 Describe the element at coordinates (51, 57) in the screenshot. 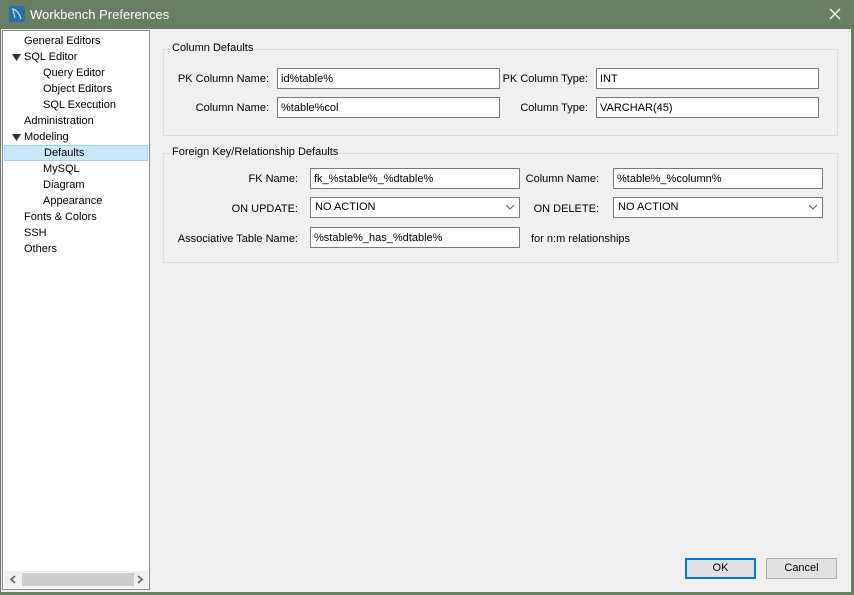

I see `tree-item-label: SQL Editor` at that location.